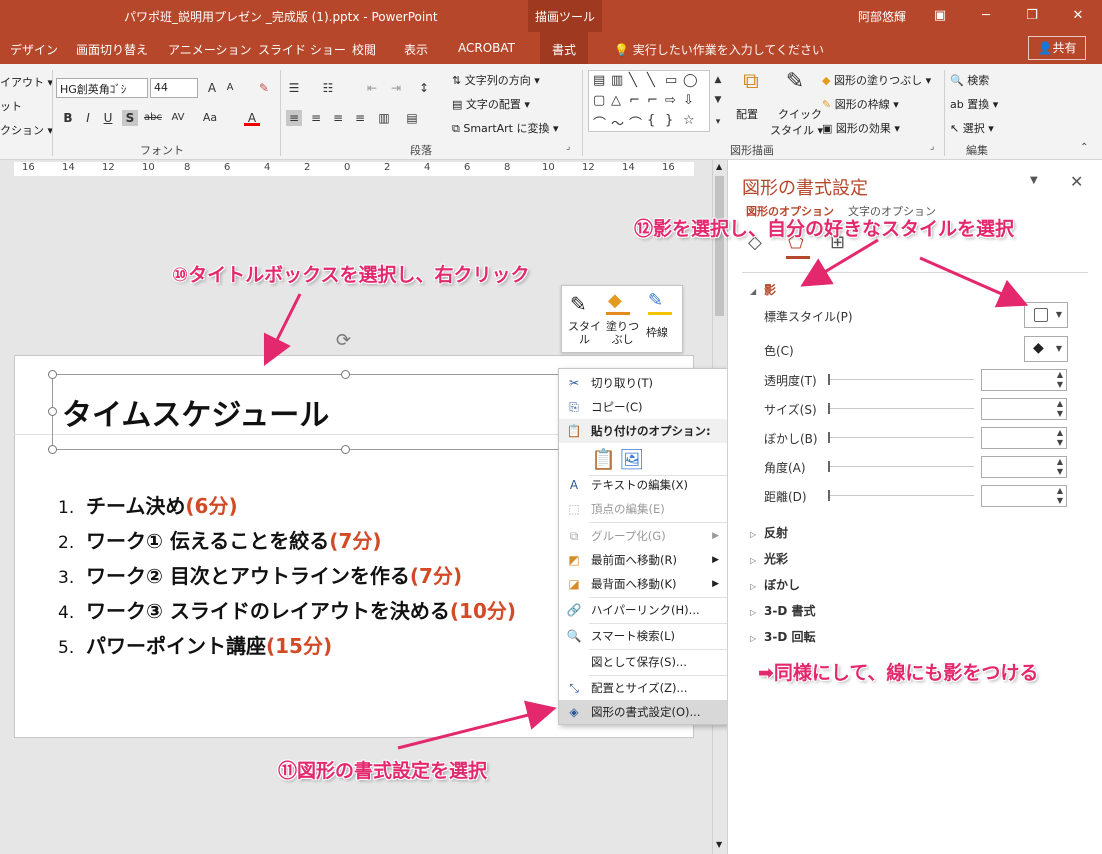  What do you see at coordinates (383, 771) in the screenshot?
I see `annotation-step11: ⑪図形の書式設定を選択` at bounding box center [383, 771].